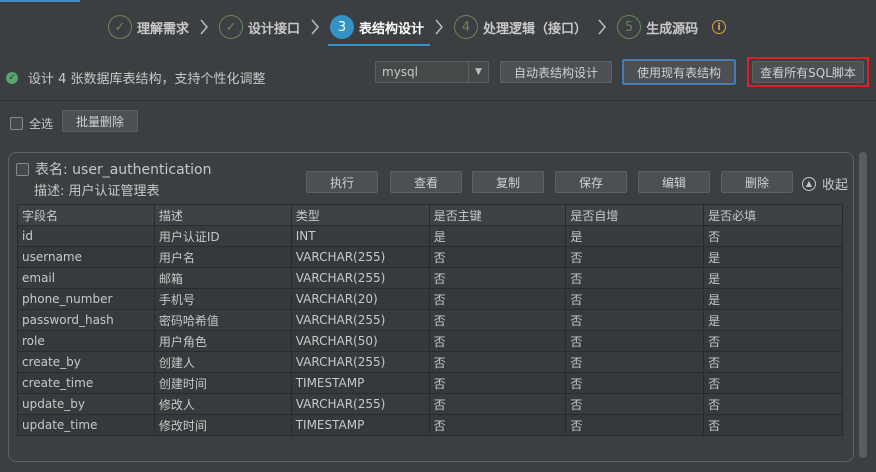 Image resolution: width=876 pixels, height=472 pixels. What do you see at coordinates (392, 29) in the screenshot?
I see `step-label: 表结构设计` at bounding box center [392, 29].